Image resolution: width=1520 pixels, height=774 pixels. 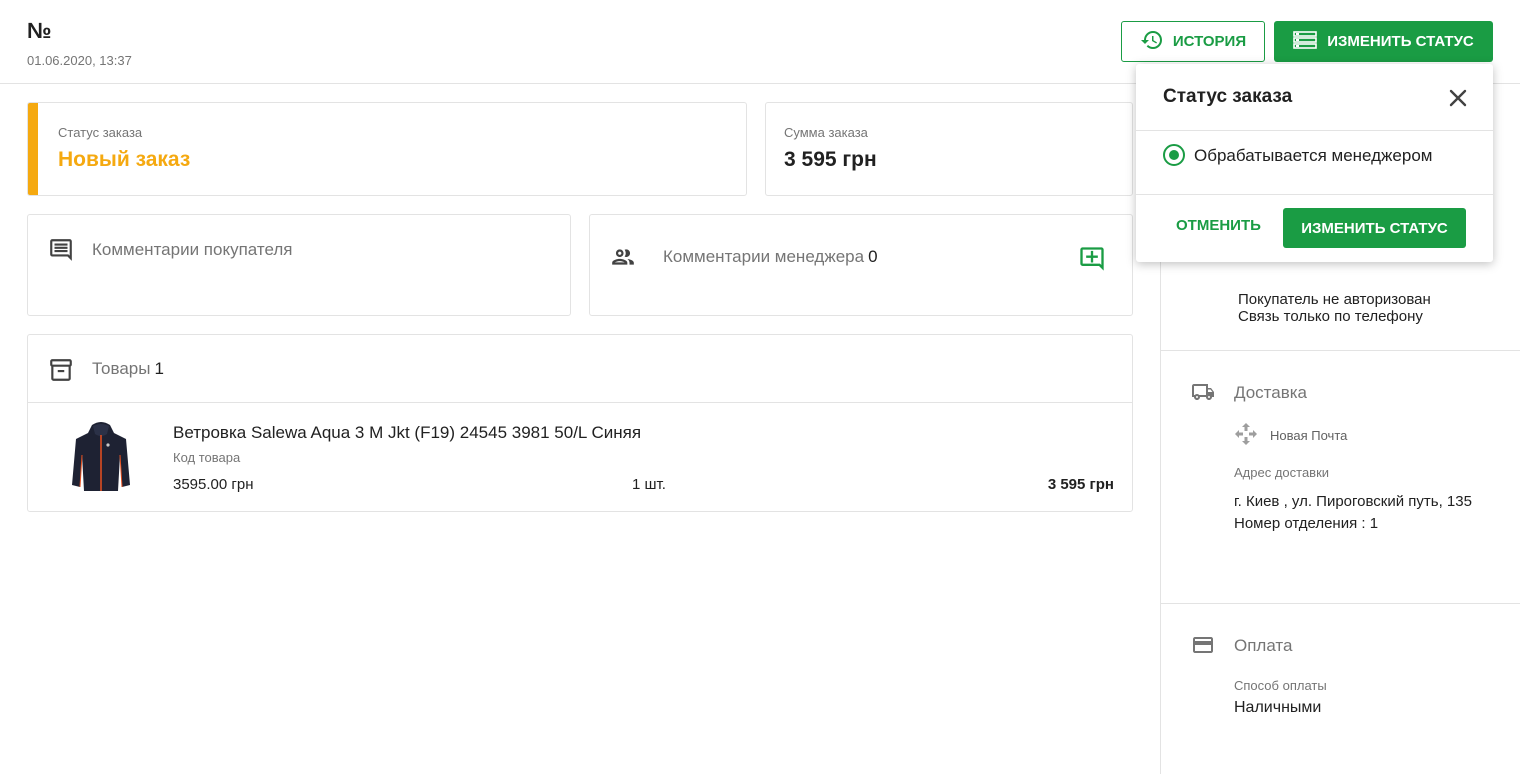 What do you see at coordinates (121, 368) in the screenshot?
I see `goods-title-label: Товары` at bounding box center [121, 368].